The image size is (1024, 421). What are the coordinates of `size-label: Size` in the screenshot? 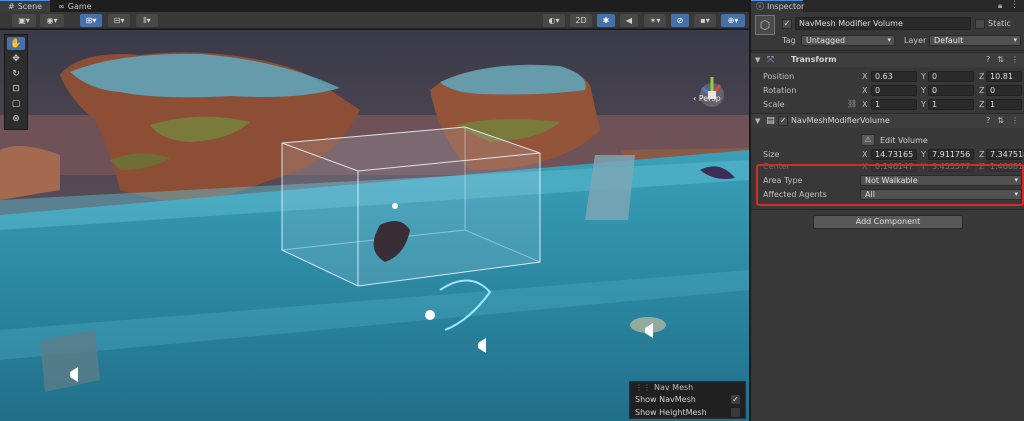 It's located at (771, 154).